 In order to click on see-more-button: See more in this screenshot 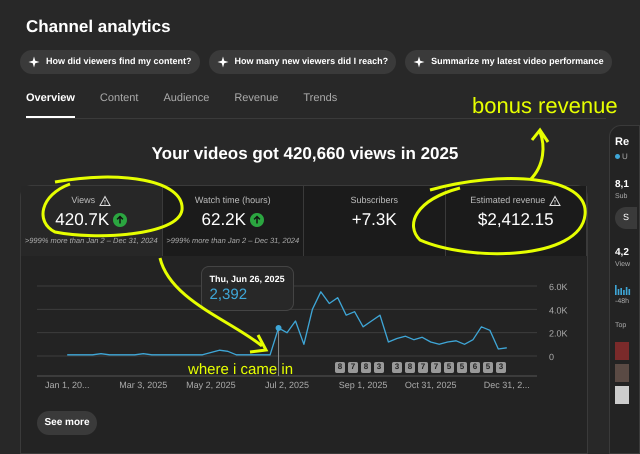, I will do `click(67, 422)`.